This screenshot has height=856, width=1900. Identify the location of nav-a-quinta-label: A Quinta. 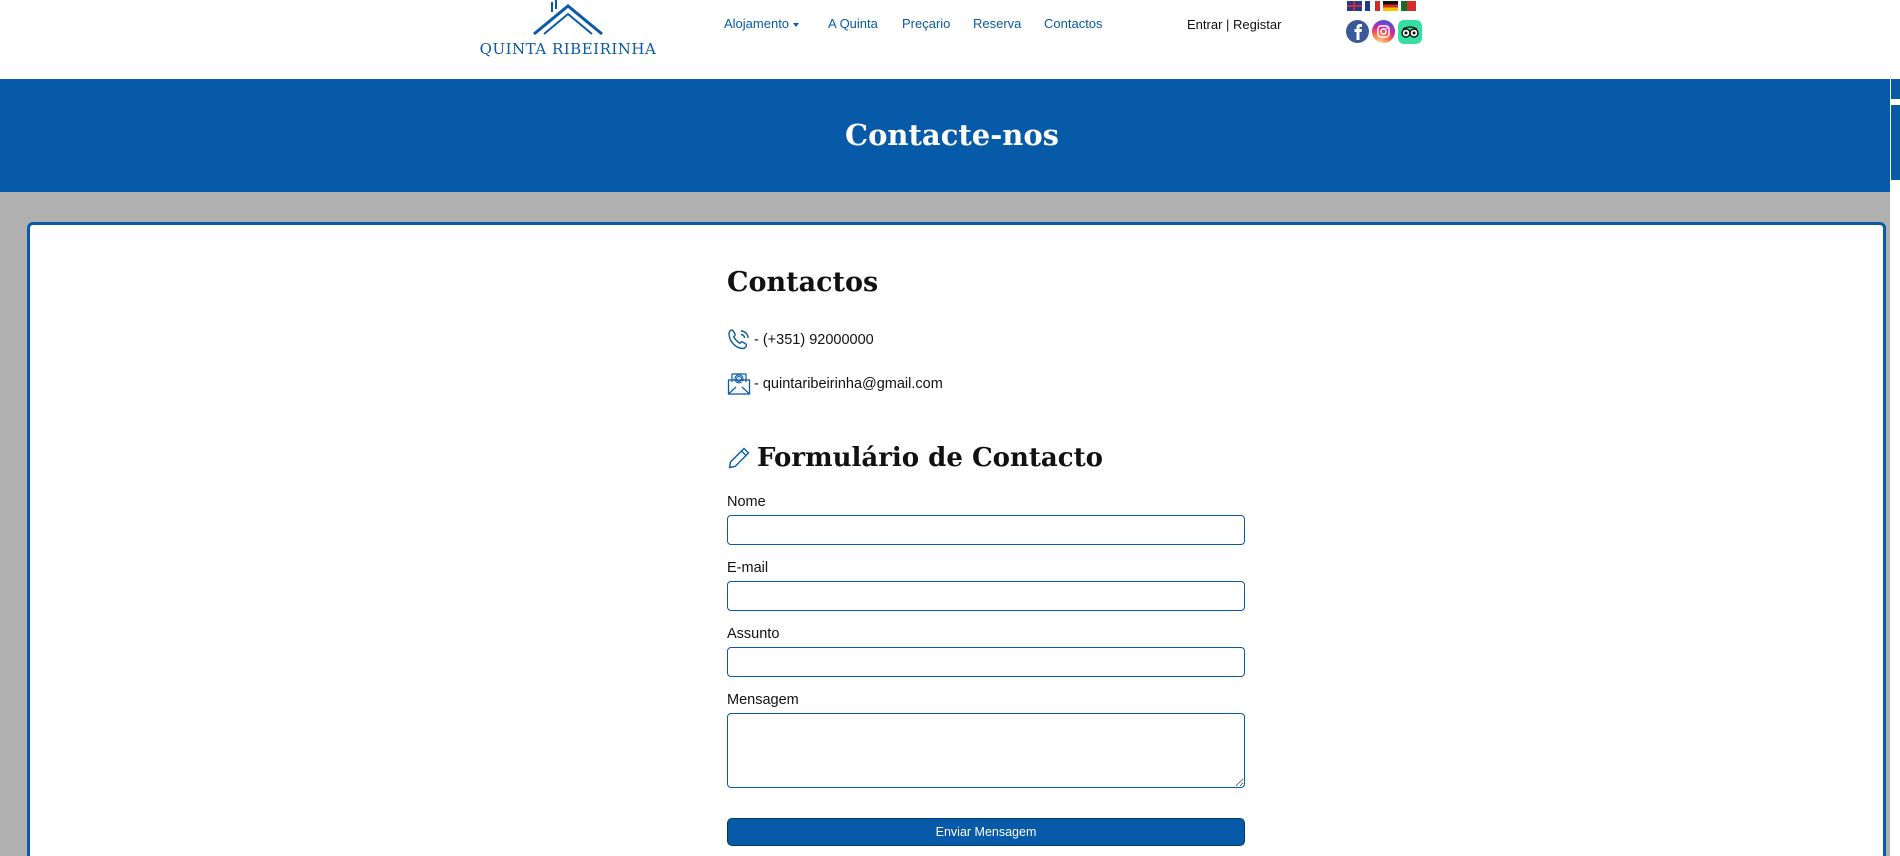
(853, 23).